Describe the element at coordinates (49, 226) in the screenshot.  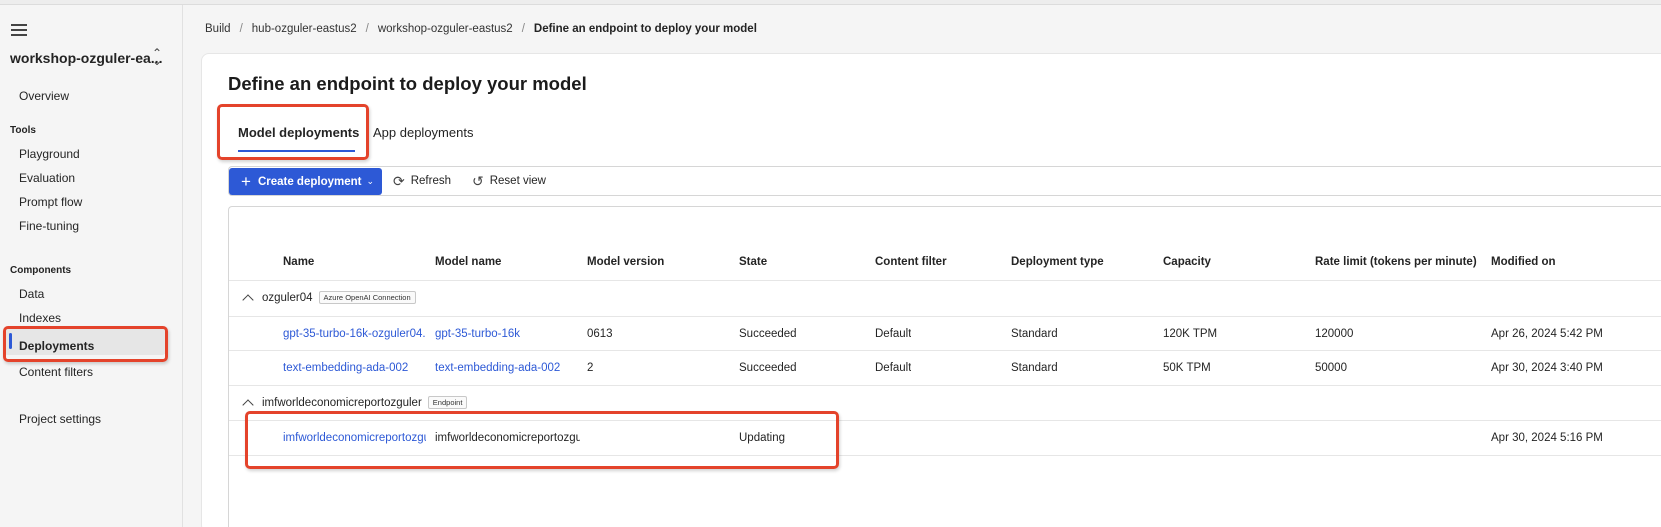
I see `sidebar-item-fine-tuning: Fine-tuning` at that location.